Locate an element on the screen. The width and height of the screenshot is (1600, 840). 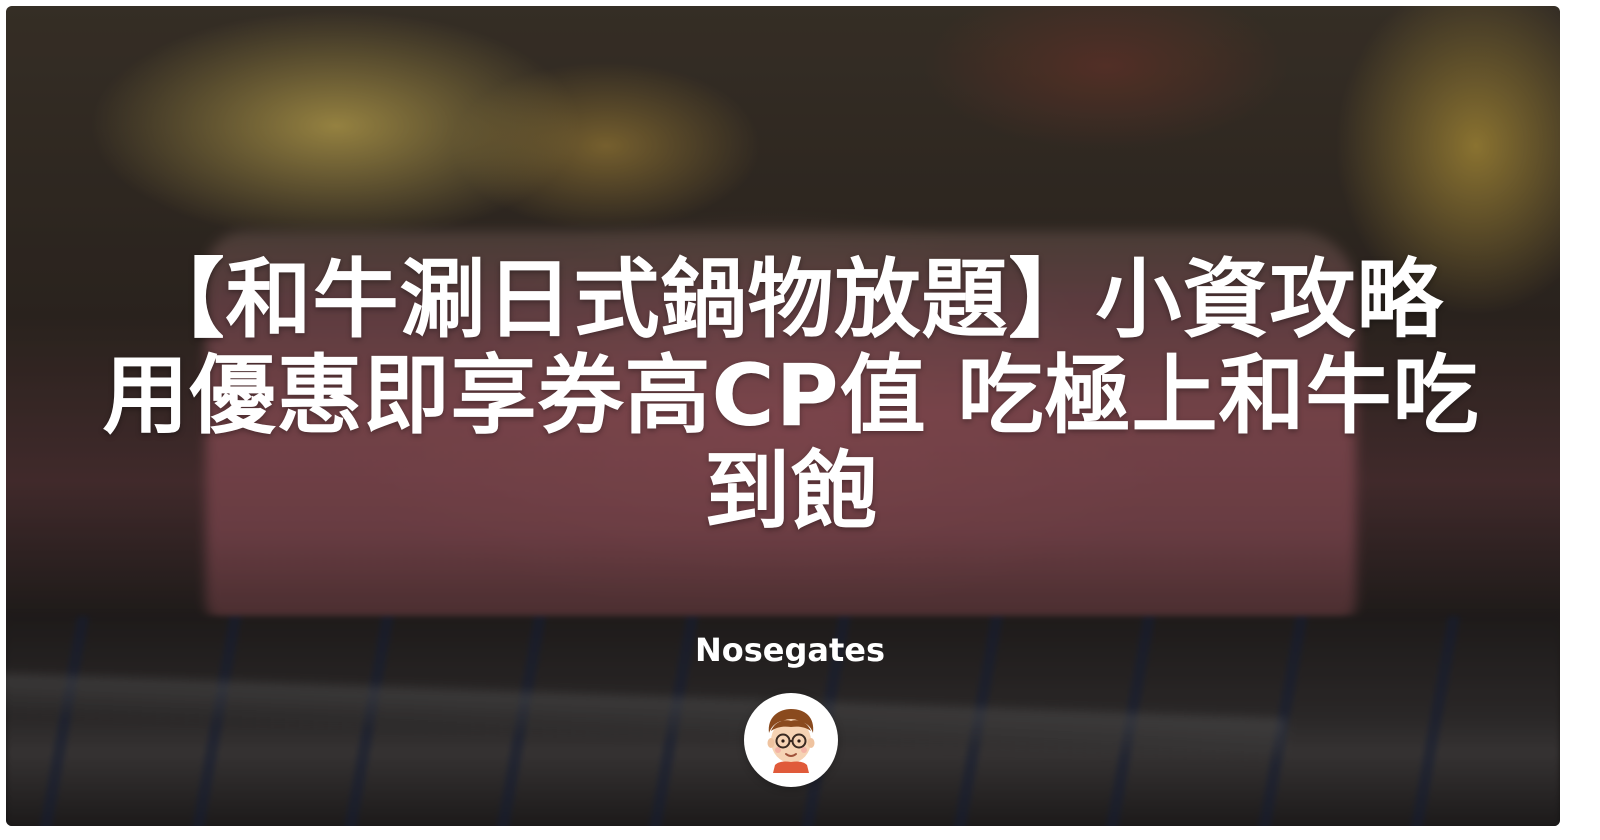
avatar is located at coordinates (791, 740).